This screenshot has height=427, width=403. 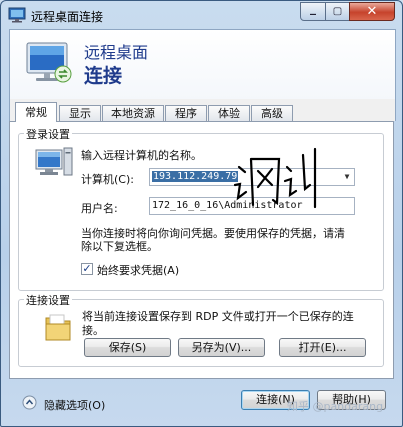 I want to click on monitor-icon, so click(x=49, y=62).